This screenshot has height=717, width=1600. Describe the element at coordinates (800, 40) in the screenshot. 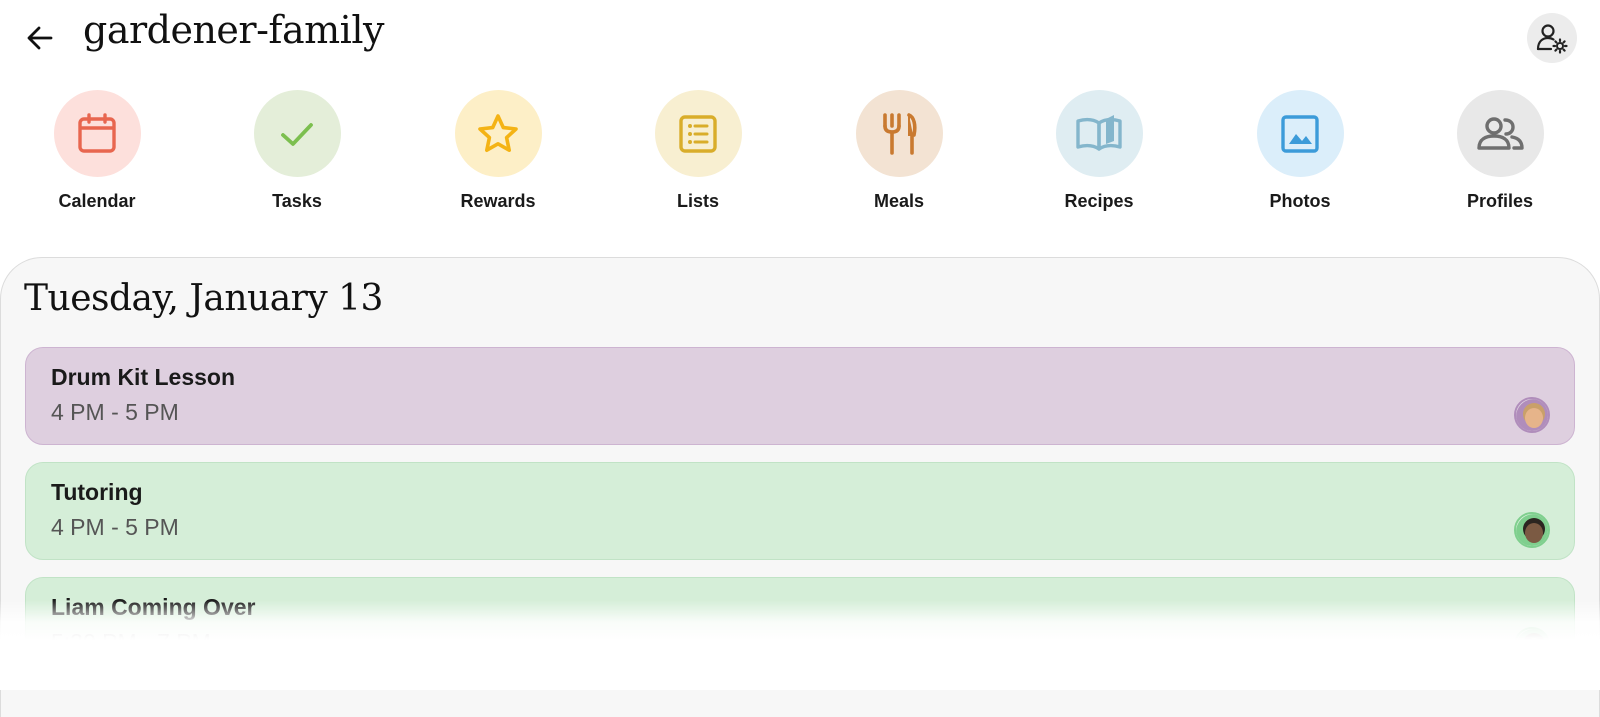

I see `app-header: gardener-family` at that location.